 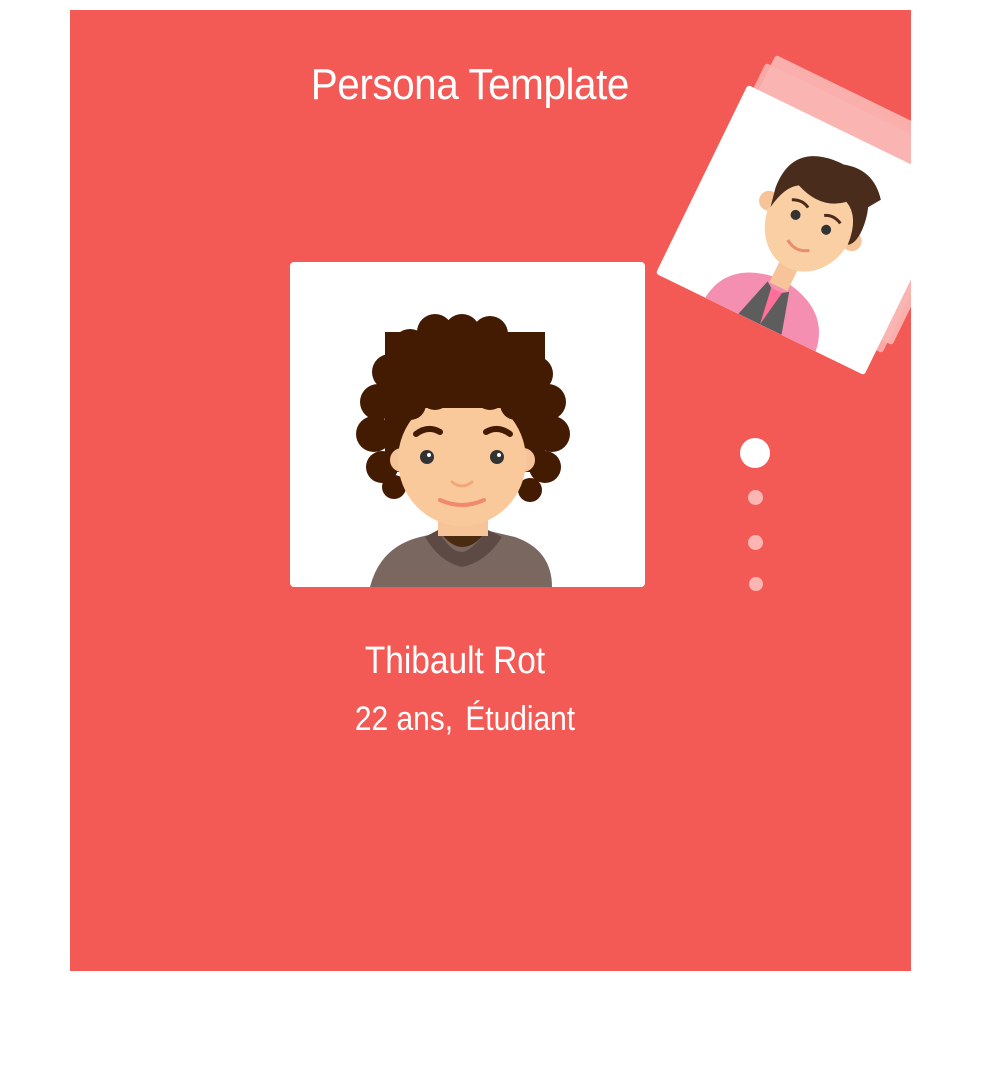 What do you see at coordinates (463, 450) in the screenshot?
I see `curly-hair-avatar-icon` at bounding box center [463, 450].